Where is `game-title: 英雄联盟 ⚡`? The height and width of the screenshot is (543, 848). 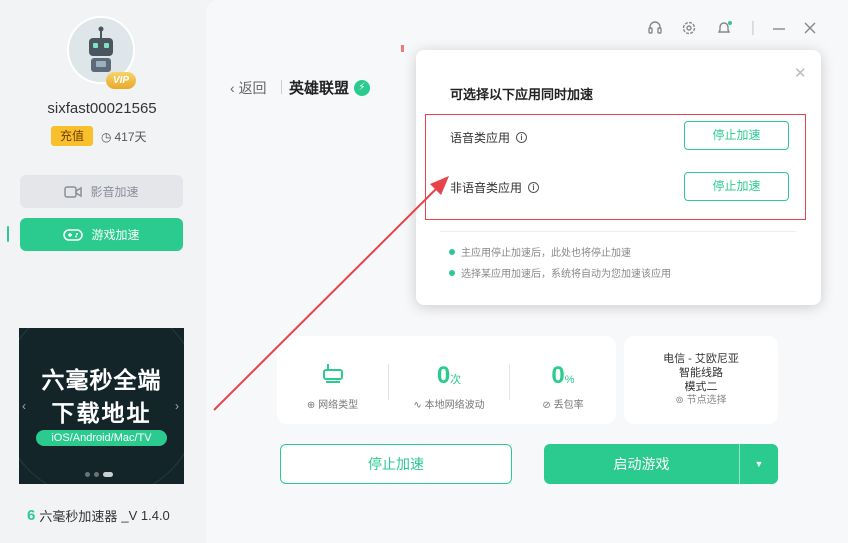 game-title: 英雄联盟 ⚡ is located at coordinates (330, 87).